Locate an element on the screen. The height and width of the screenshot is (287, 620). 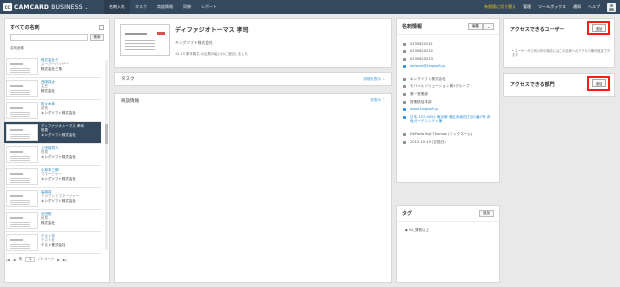
website-row: www.kingsoft.jp is located at coordinates (448, 110).